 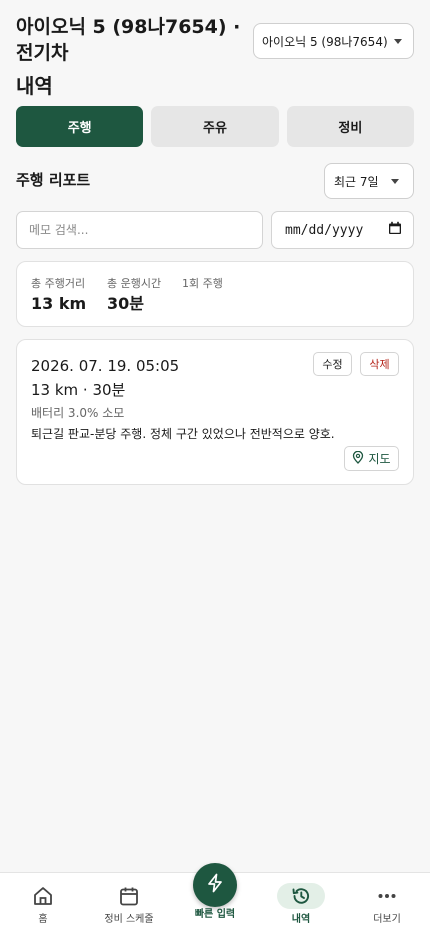 I want to click on calendar-picker-icon, so click(x=395, y=230).